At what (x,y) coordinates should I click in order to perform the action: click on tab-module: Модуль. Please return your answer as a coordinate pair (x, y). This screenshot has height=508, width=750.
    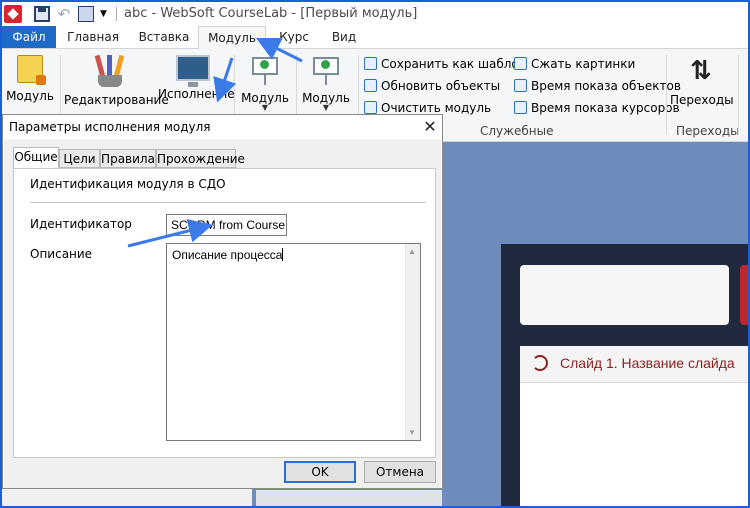
    Looking at the image, I should click on (232, 37).